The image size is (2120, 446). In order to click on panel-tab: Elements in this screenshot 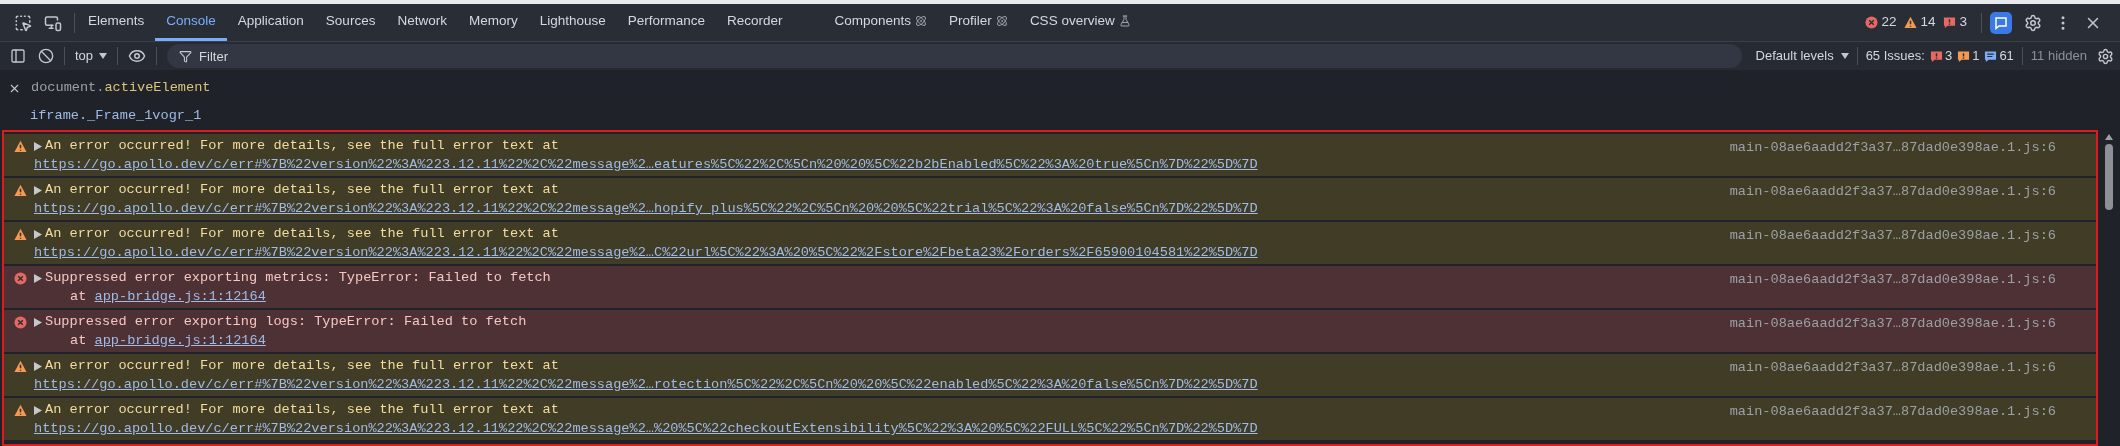, I will do `click(116, 22)`.